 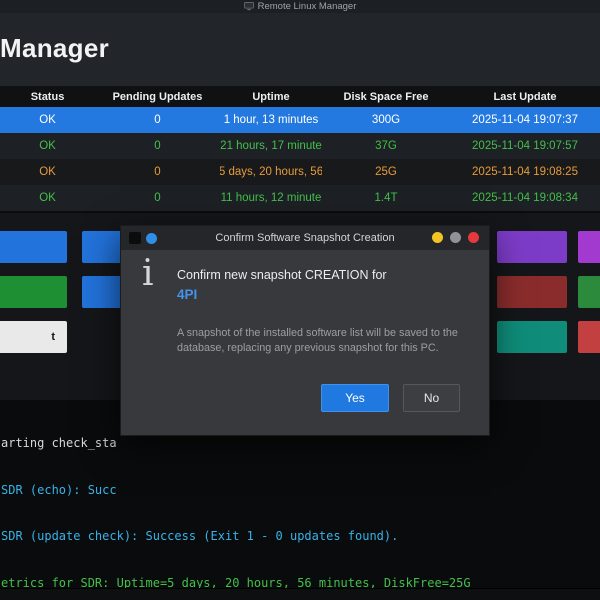 I want to click on cell-uptime: 1 hour, 13 minutes, so click(x=271, y=120).